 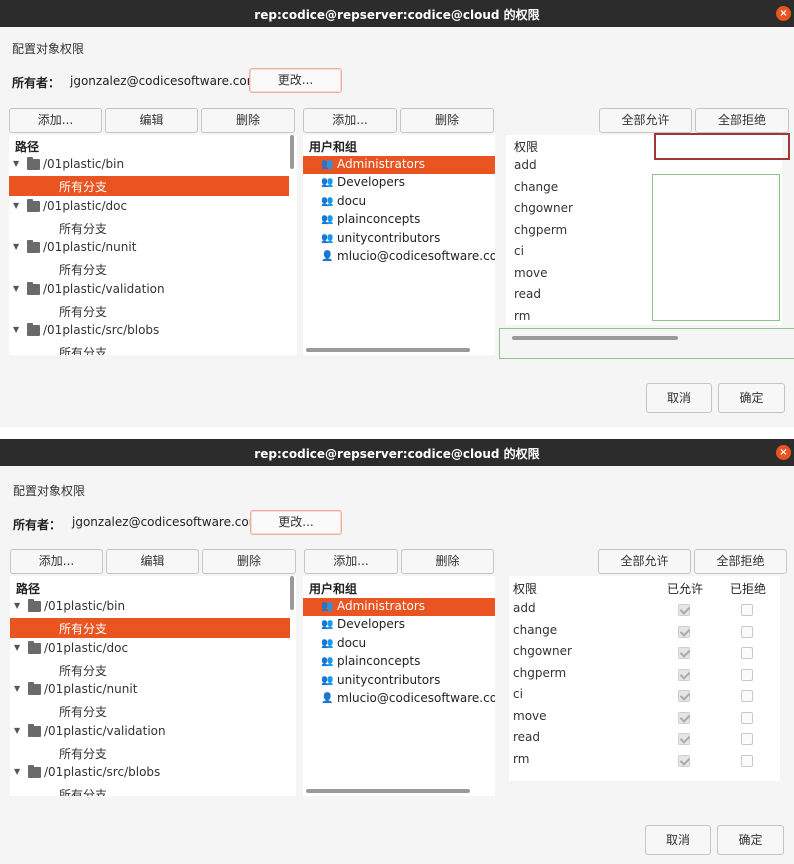 What do you see at coordinates (166, 522) in the screenshot?
I see `owner-value: jgonzalez@codicesoftware.com` at bounding box center [166, 522].